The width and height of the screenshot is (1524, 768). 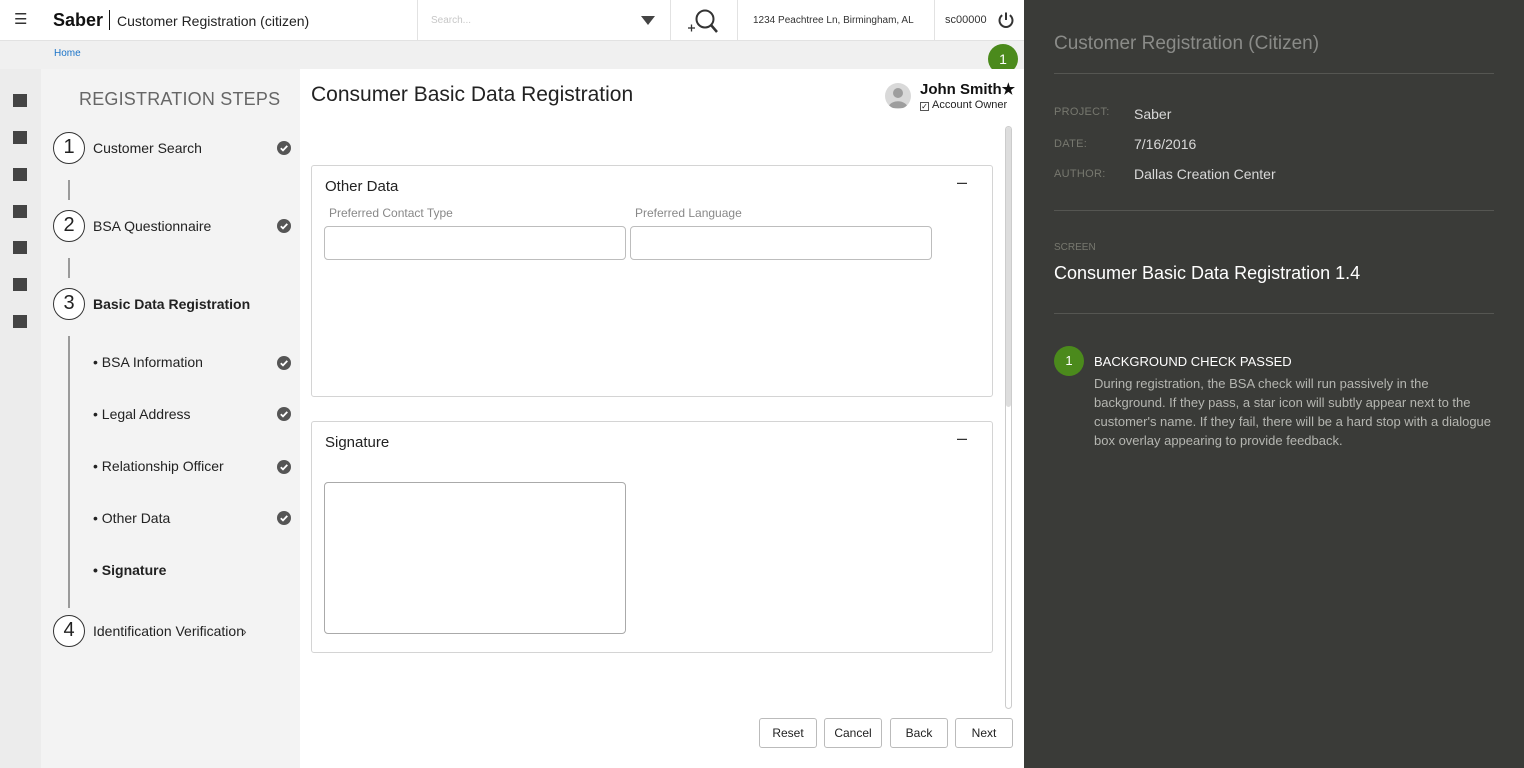 I want to click on meta-author-key: AUTHOR:, so click(x=1080, y=174).